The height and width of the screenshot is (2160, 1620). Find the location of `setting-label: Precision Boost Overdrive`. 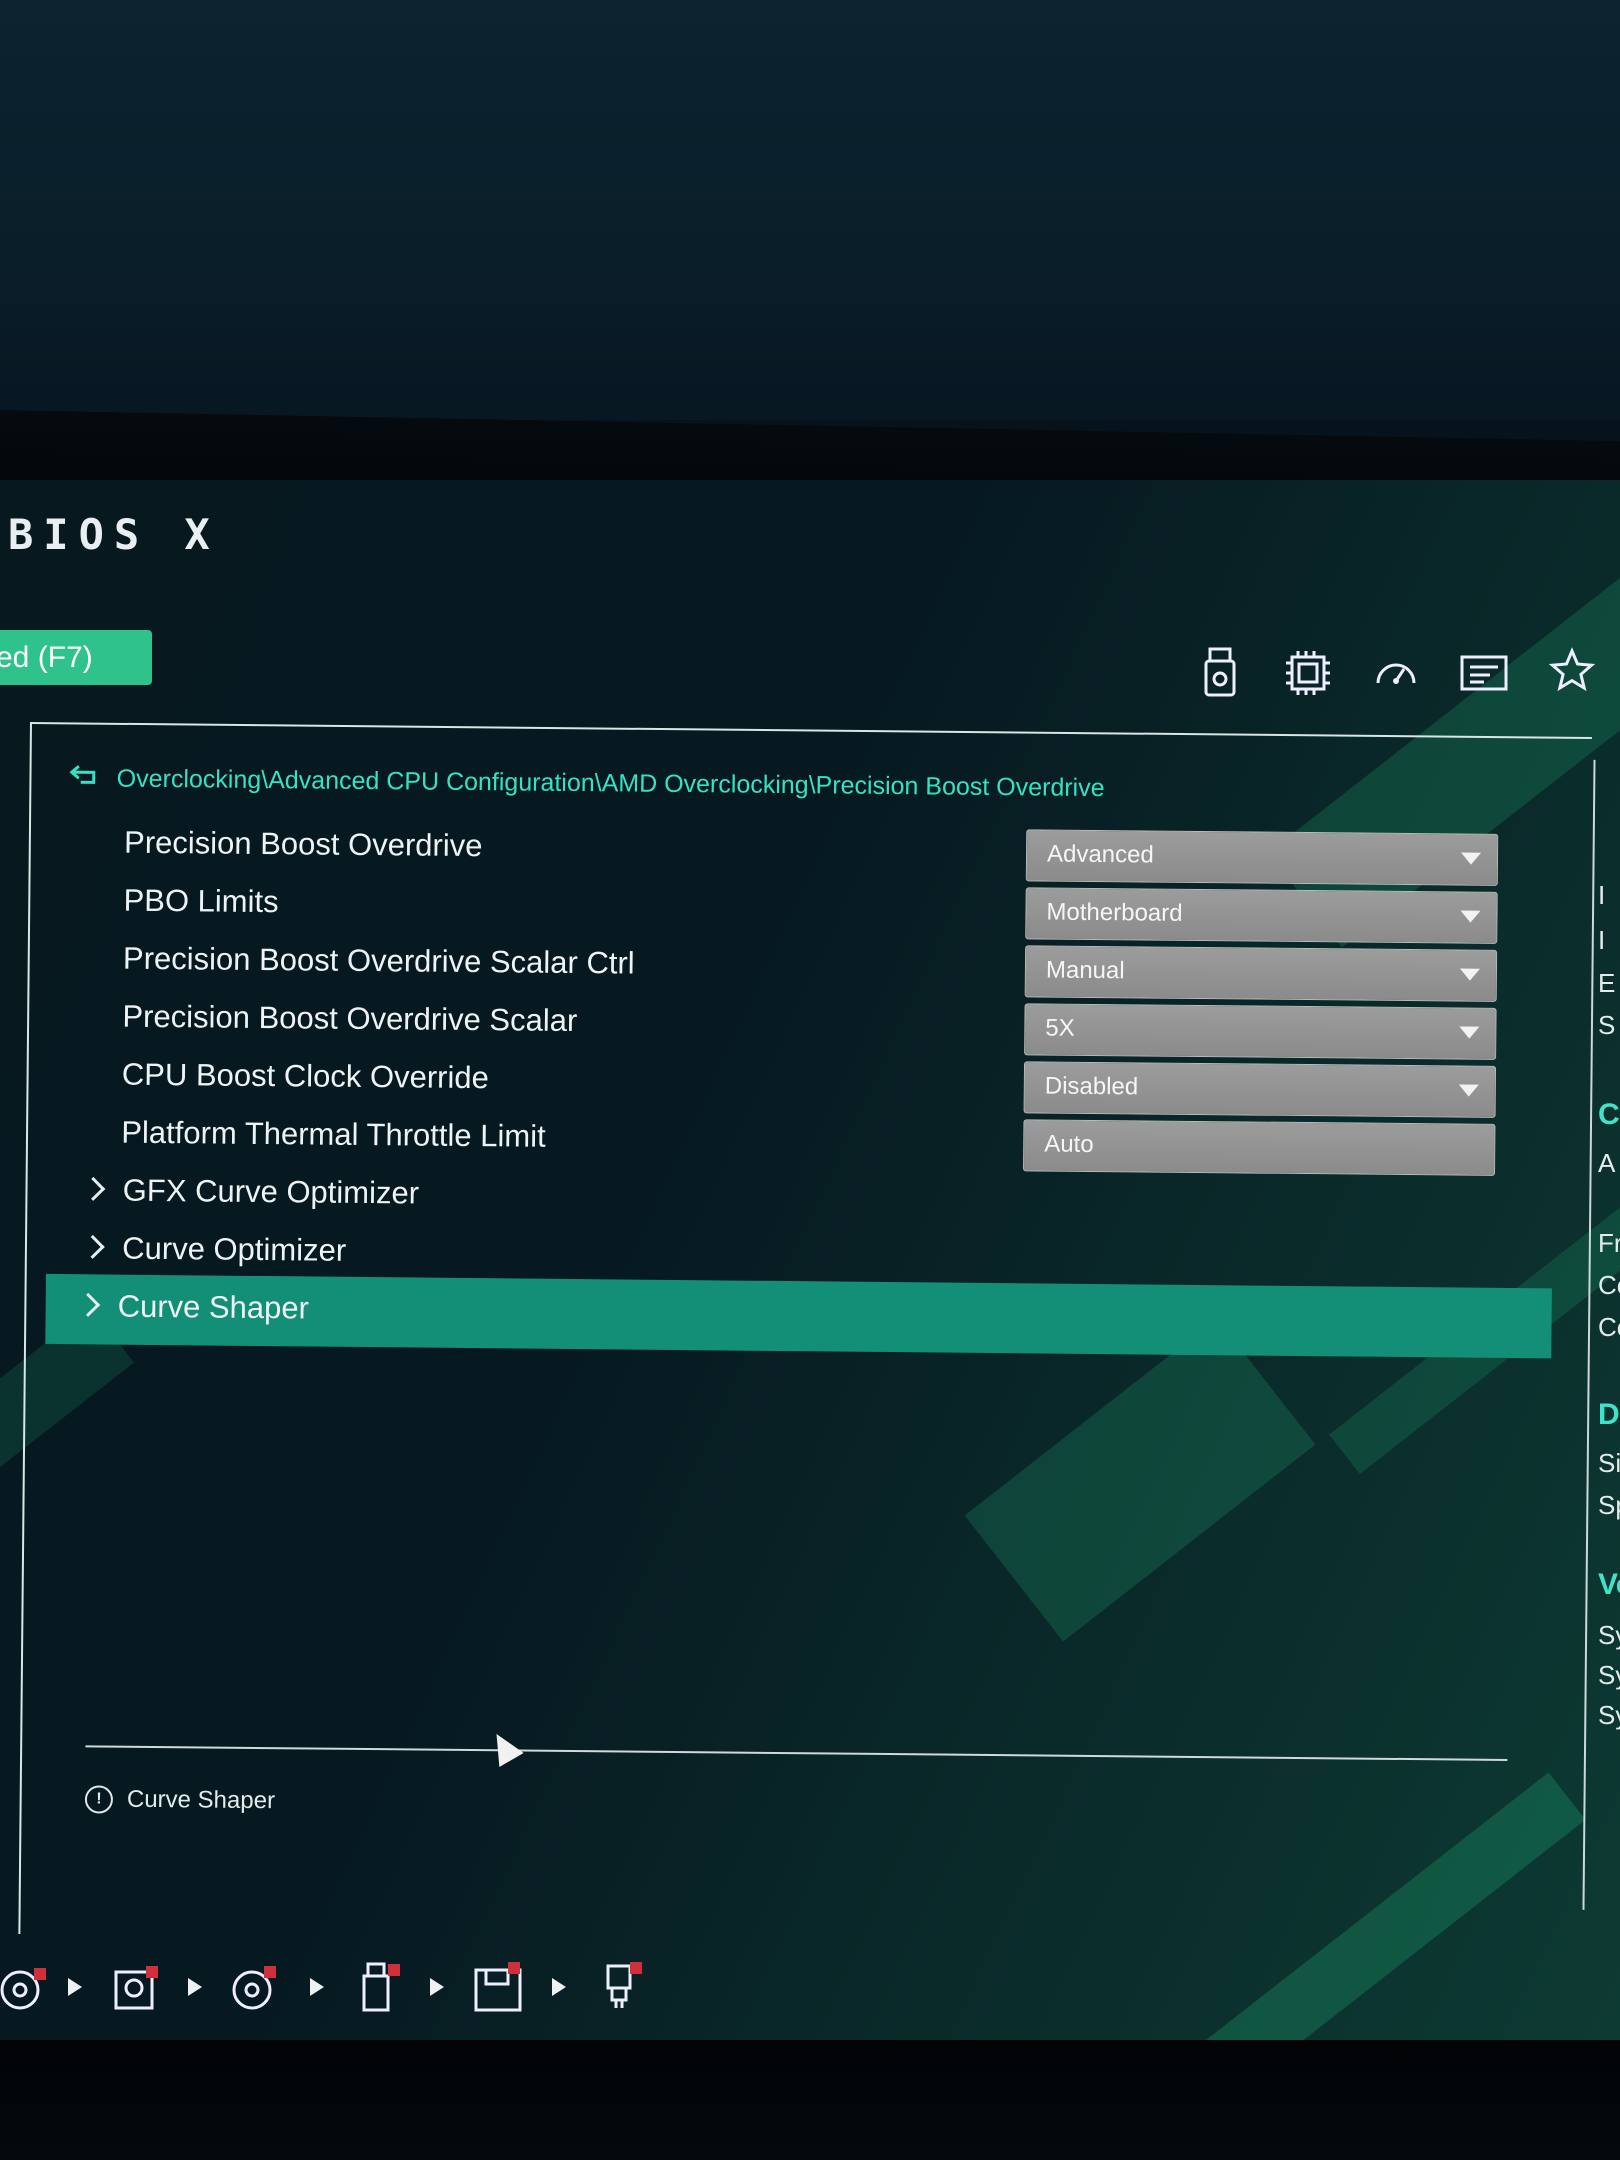

setting-label: Precision Boost Overdrive is located at coordinates (303, 844).